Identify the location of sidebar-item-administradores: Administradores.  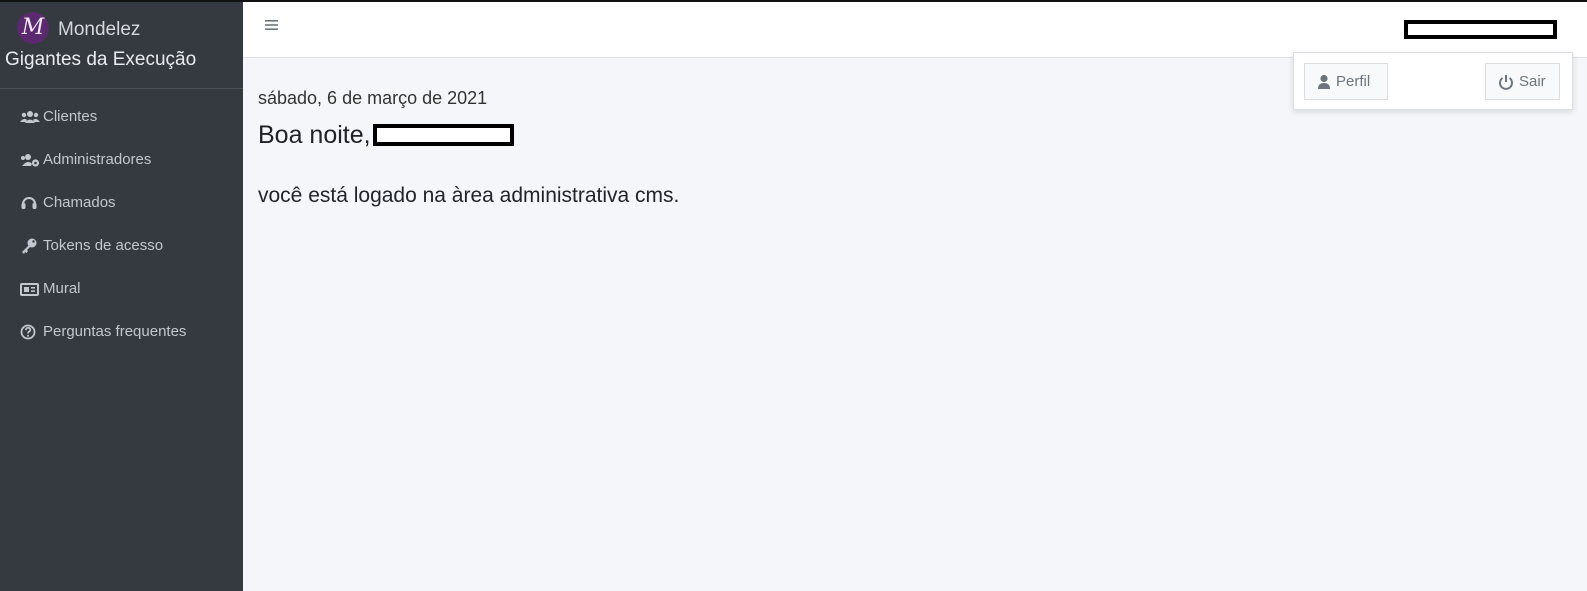
(121, 159).